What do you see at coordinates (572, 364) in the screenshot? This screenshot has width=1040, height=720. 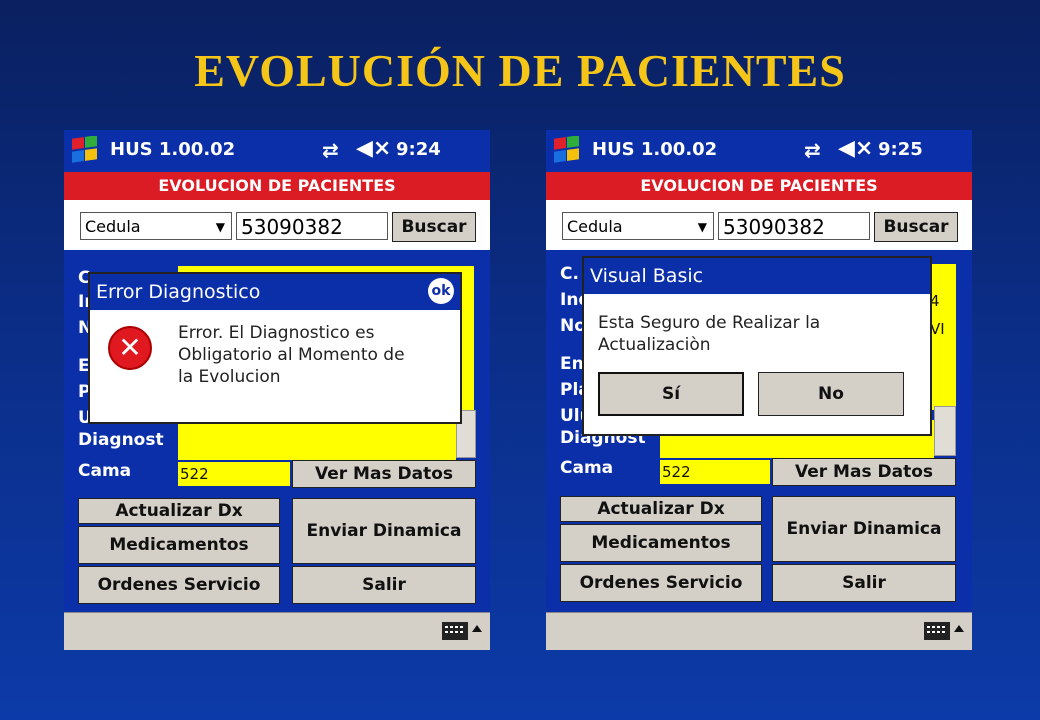 I see `field-label: En` at bounding box center [572, 364].